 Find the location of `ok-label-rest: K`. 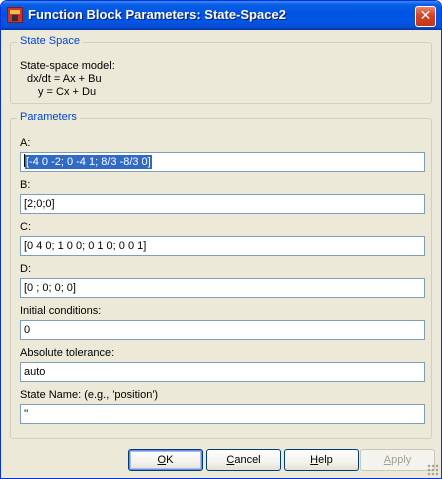

ok-label-rest: K is located at coordinates (170, 460).